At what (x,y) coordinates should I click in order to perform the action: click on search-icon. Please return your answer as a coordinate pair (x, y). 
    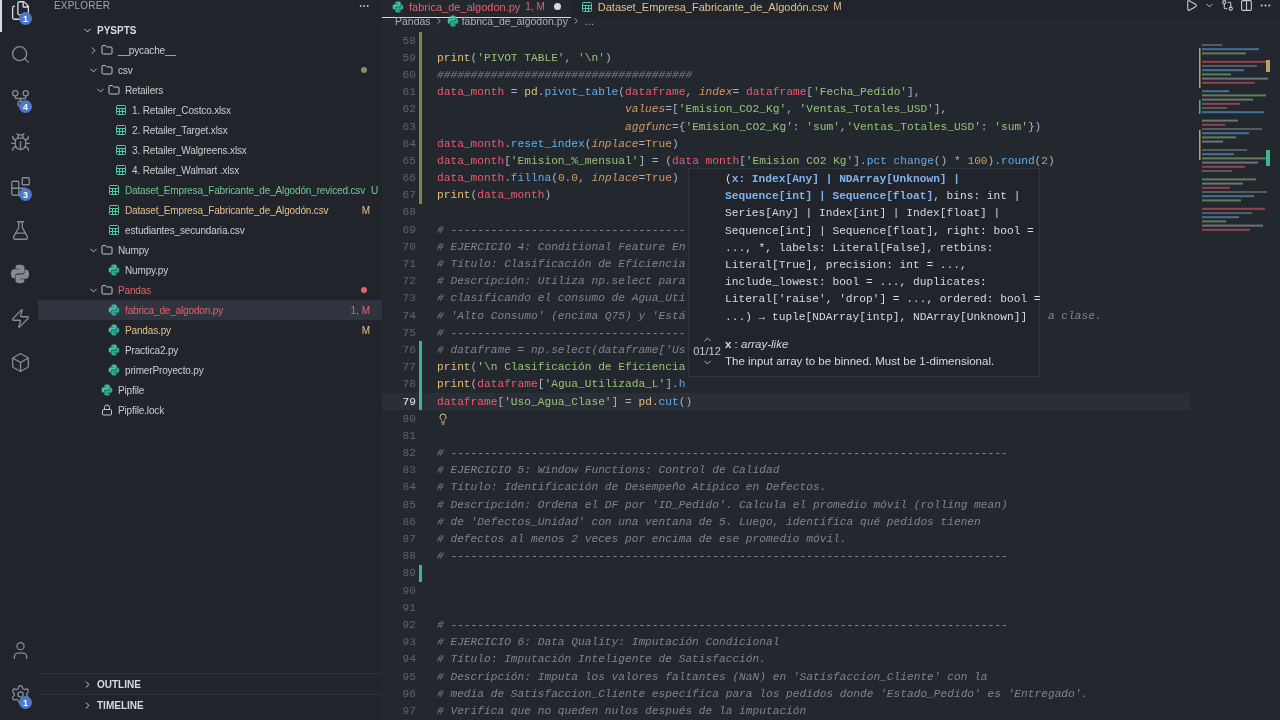
    Looking at the image, I should click on (20, 54).